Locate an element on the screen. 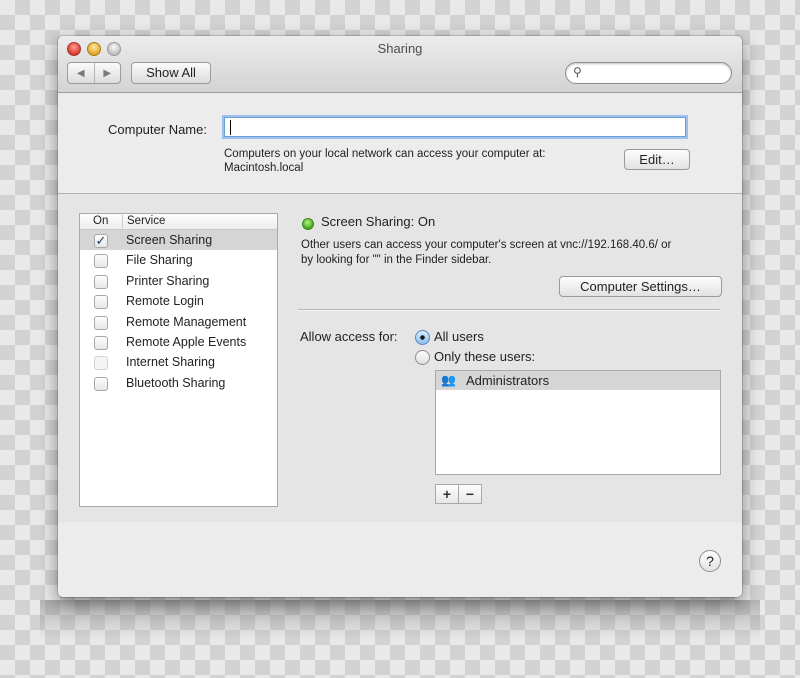  service-row: Remote Login is located at coordinates (178, 301).